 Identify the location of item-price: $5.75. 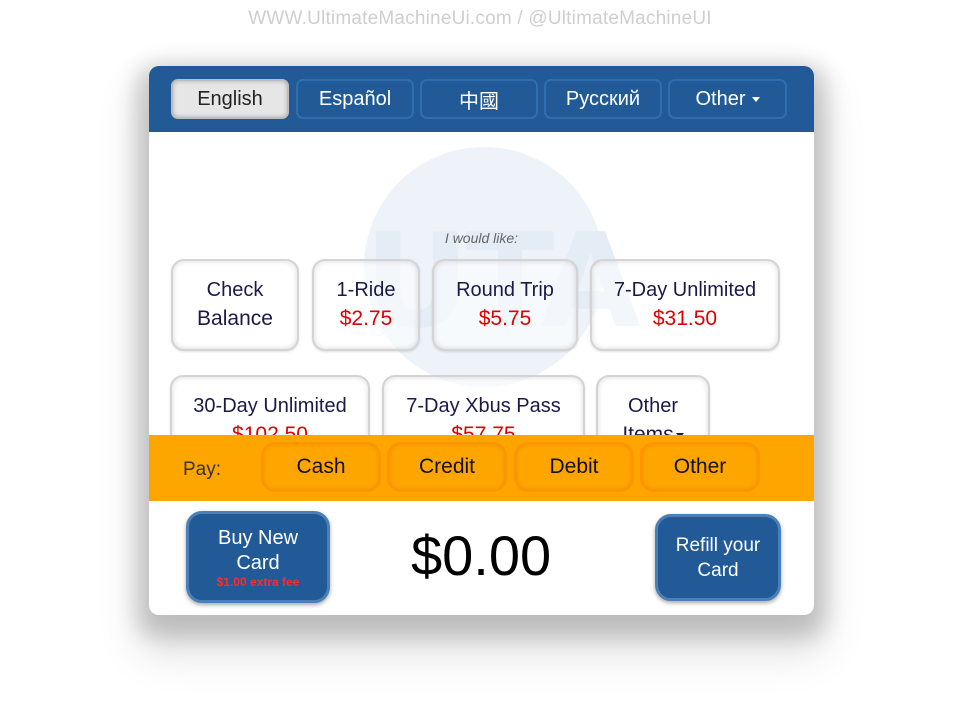
(505, 318).